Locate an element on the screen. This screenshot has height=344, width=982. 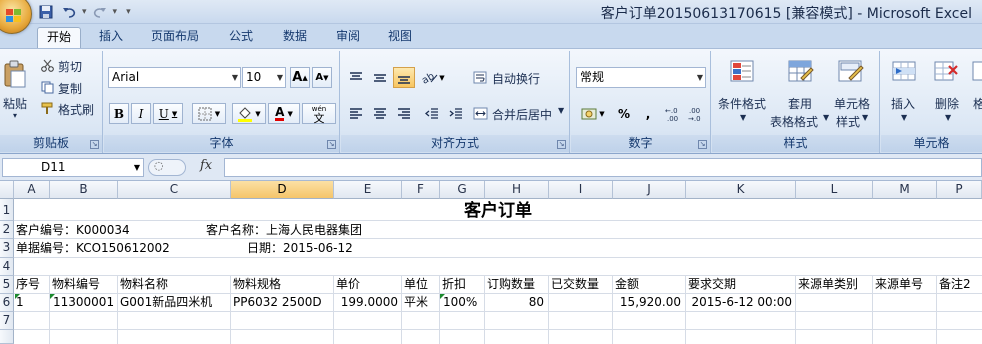
row-header-6: 6 is located at coordinates (7, 303).